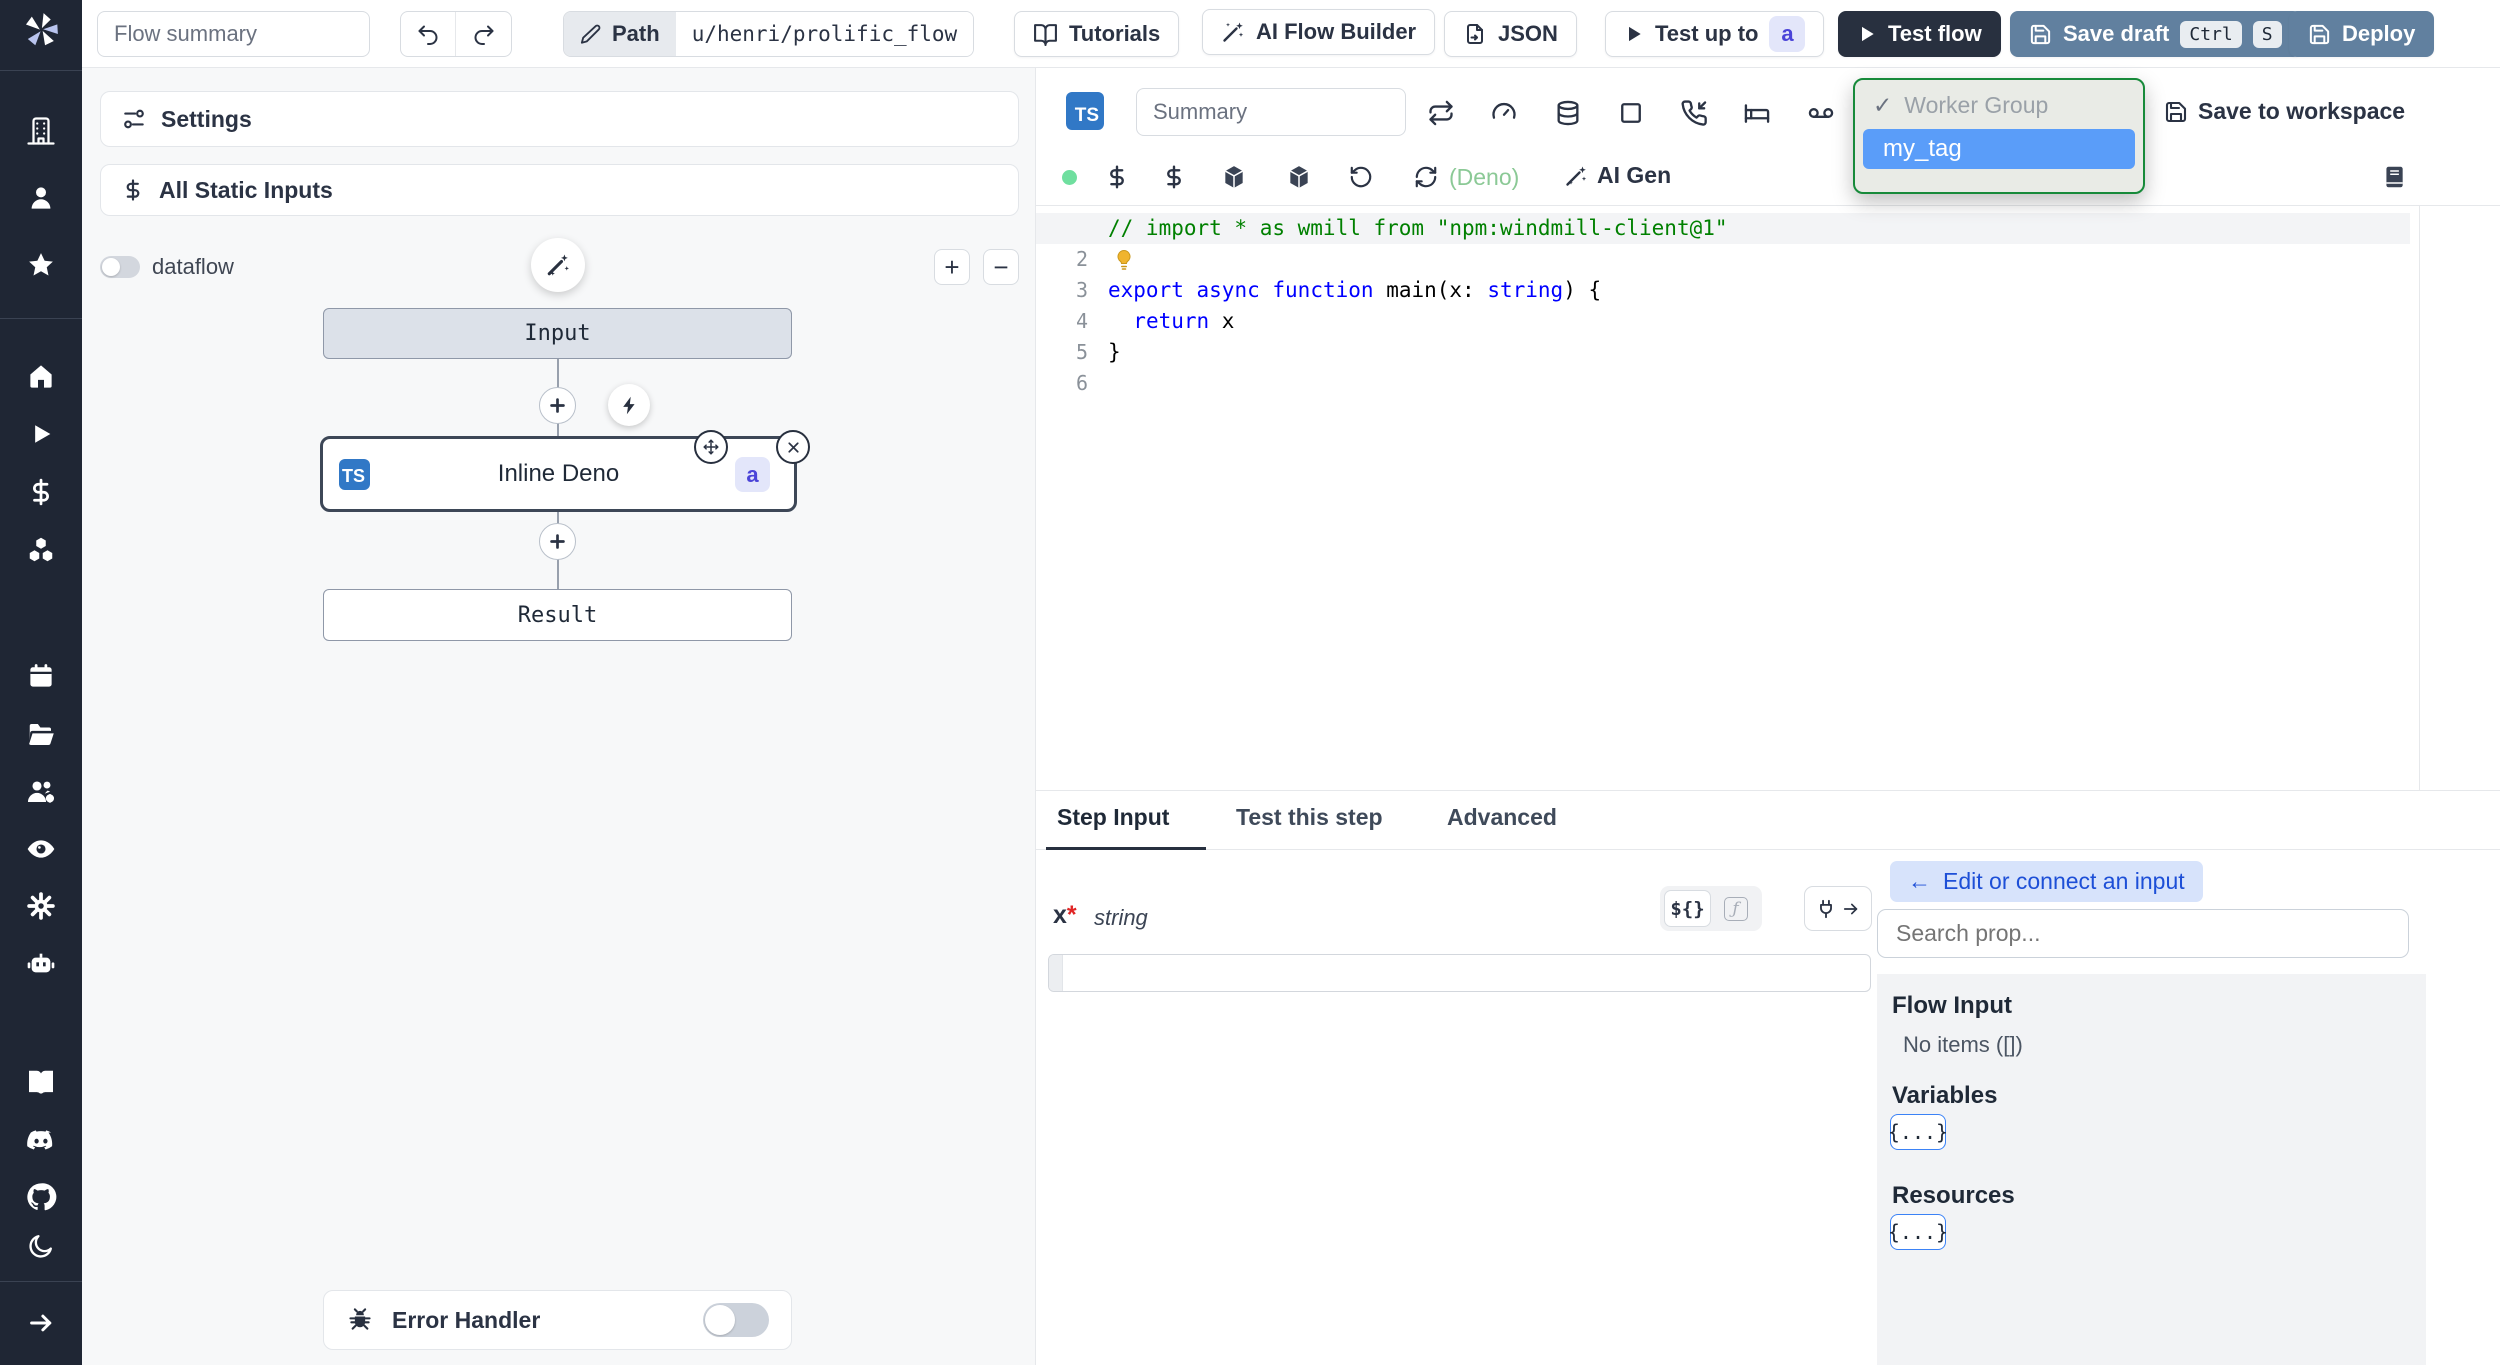 The height and width of the screenshot is (1365, 2500). What do you see at coordinates (952, 267) in the screenshot?
I see `zoom-in-button: +` at bounding box center [952, 267].